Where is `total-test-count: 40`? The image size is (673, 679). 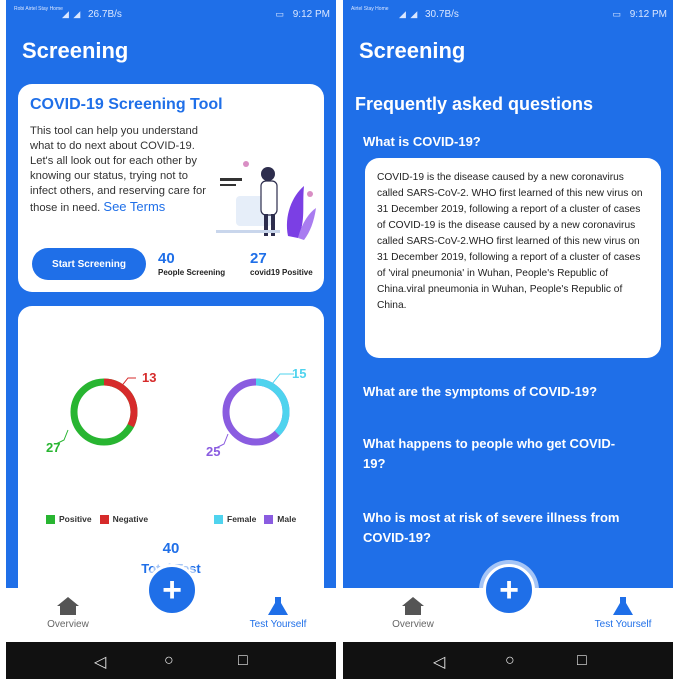
total-test-count: 40 is located at coordinates (171, 548).